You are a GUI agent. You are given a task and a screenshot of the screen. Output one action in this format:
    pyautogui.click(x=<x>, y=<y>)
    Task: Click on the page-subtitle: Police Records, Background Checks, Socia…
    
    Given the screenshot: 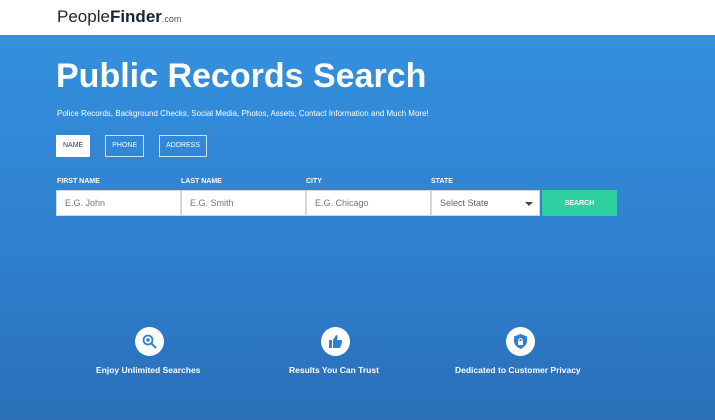 What is the action you would take?
    pyautogui.click(x=243, y=113)
    